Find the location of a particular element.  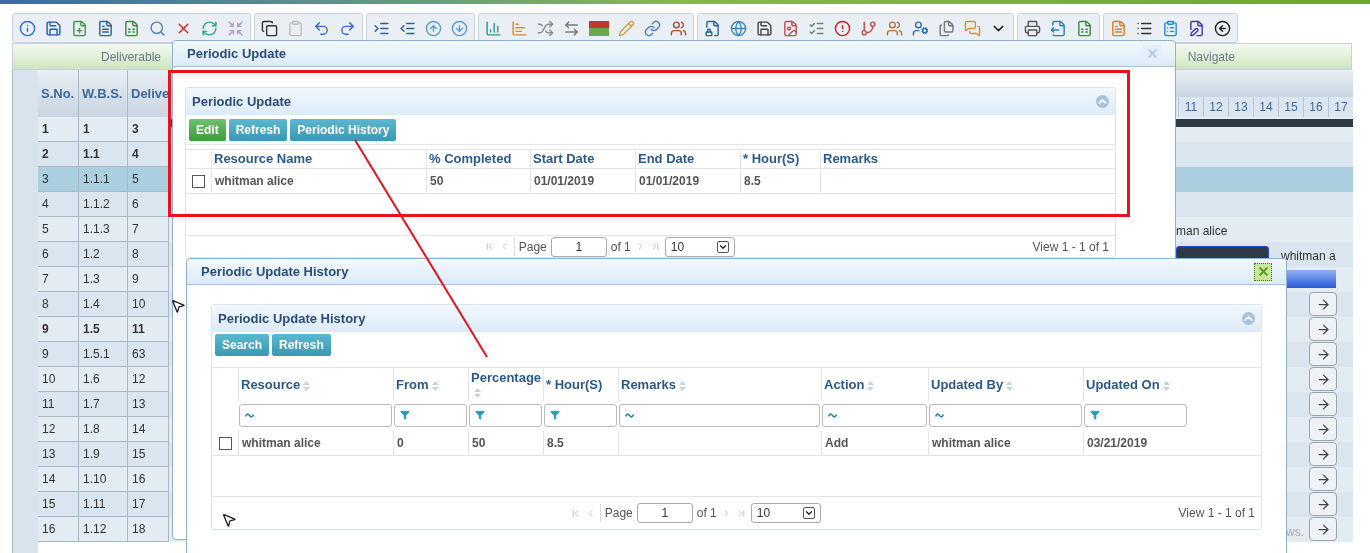

column-header: Updated On is located at coordinates (1135, 384).